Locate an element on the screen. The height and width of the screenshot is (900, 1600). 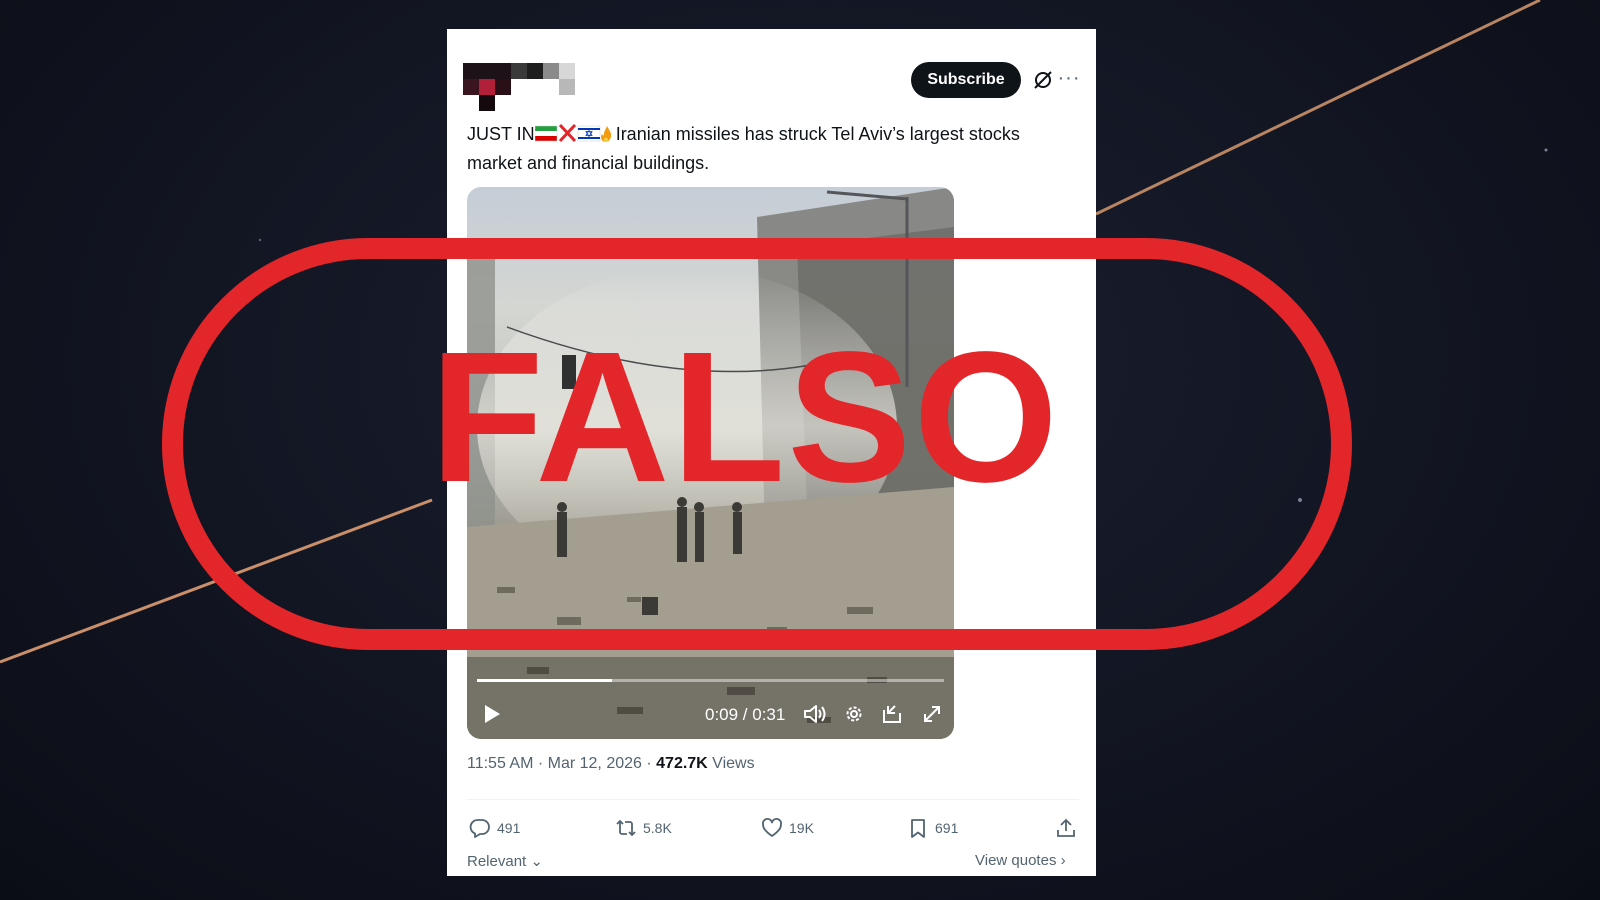
view-quotes-label: View quotes is located at coordinates (1016, 860).